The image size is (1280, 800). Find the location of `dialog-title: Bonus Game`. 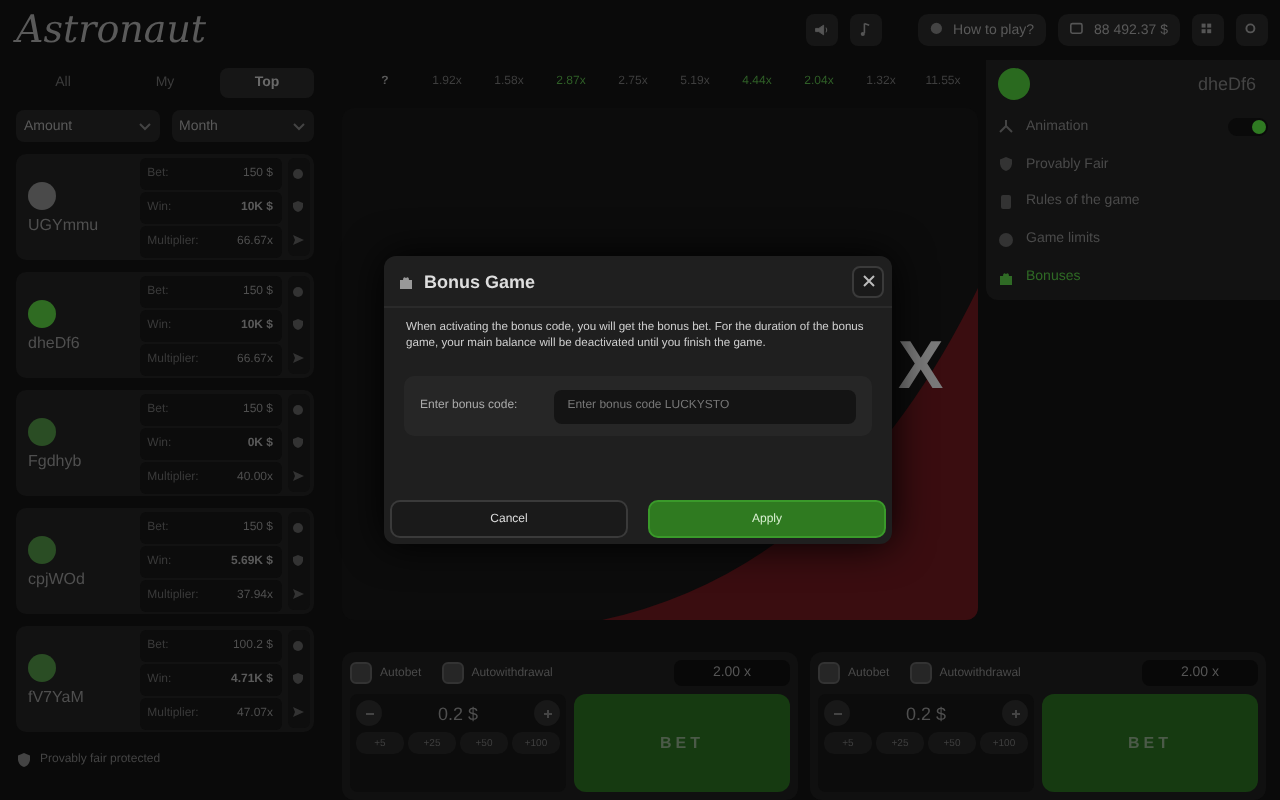

dialog-title: Bonus Game is located at coordinates (481, 281).